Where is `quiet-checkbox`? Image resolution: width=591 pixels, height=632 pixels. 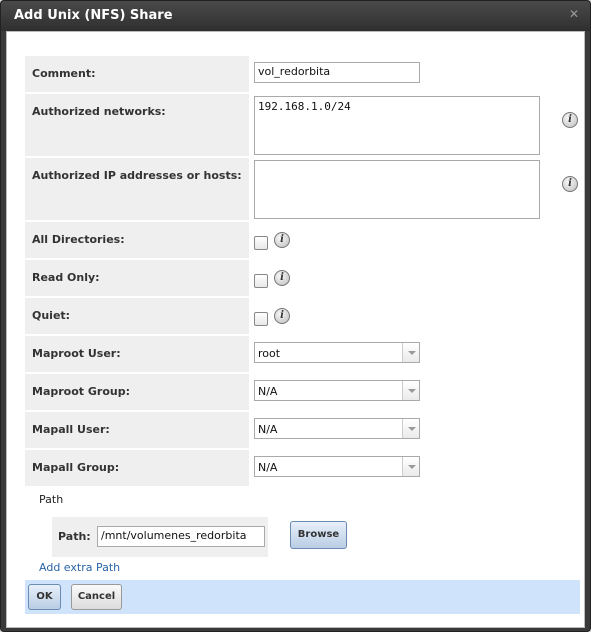
quiet-checkbox is located at coordinates (261, 319).